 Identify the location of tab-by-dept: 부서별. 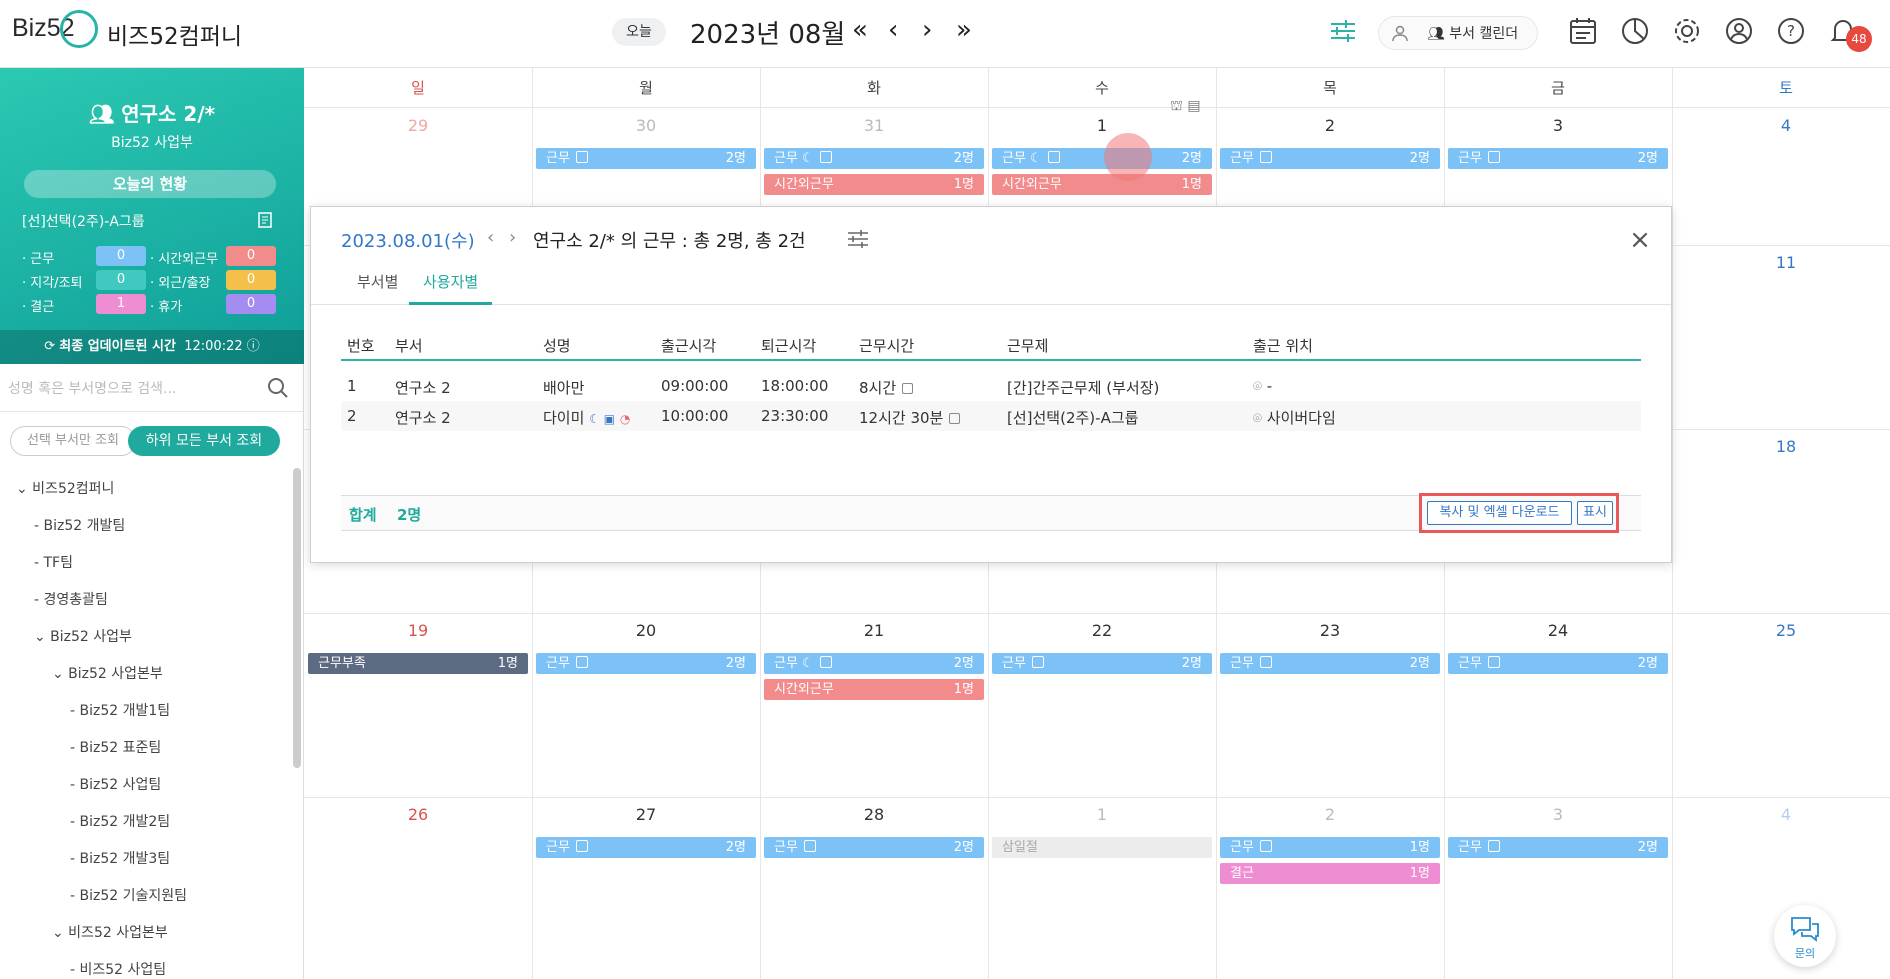
(377, 286).